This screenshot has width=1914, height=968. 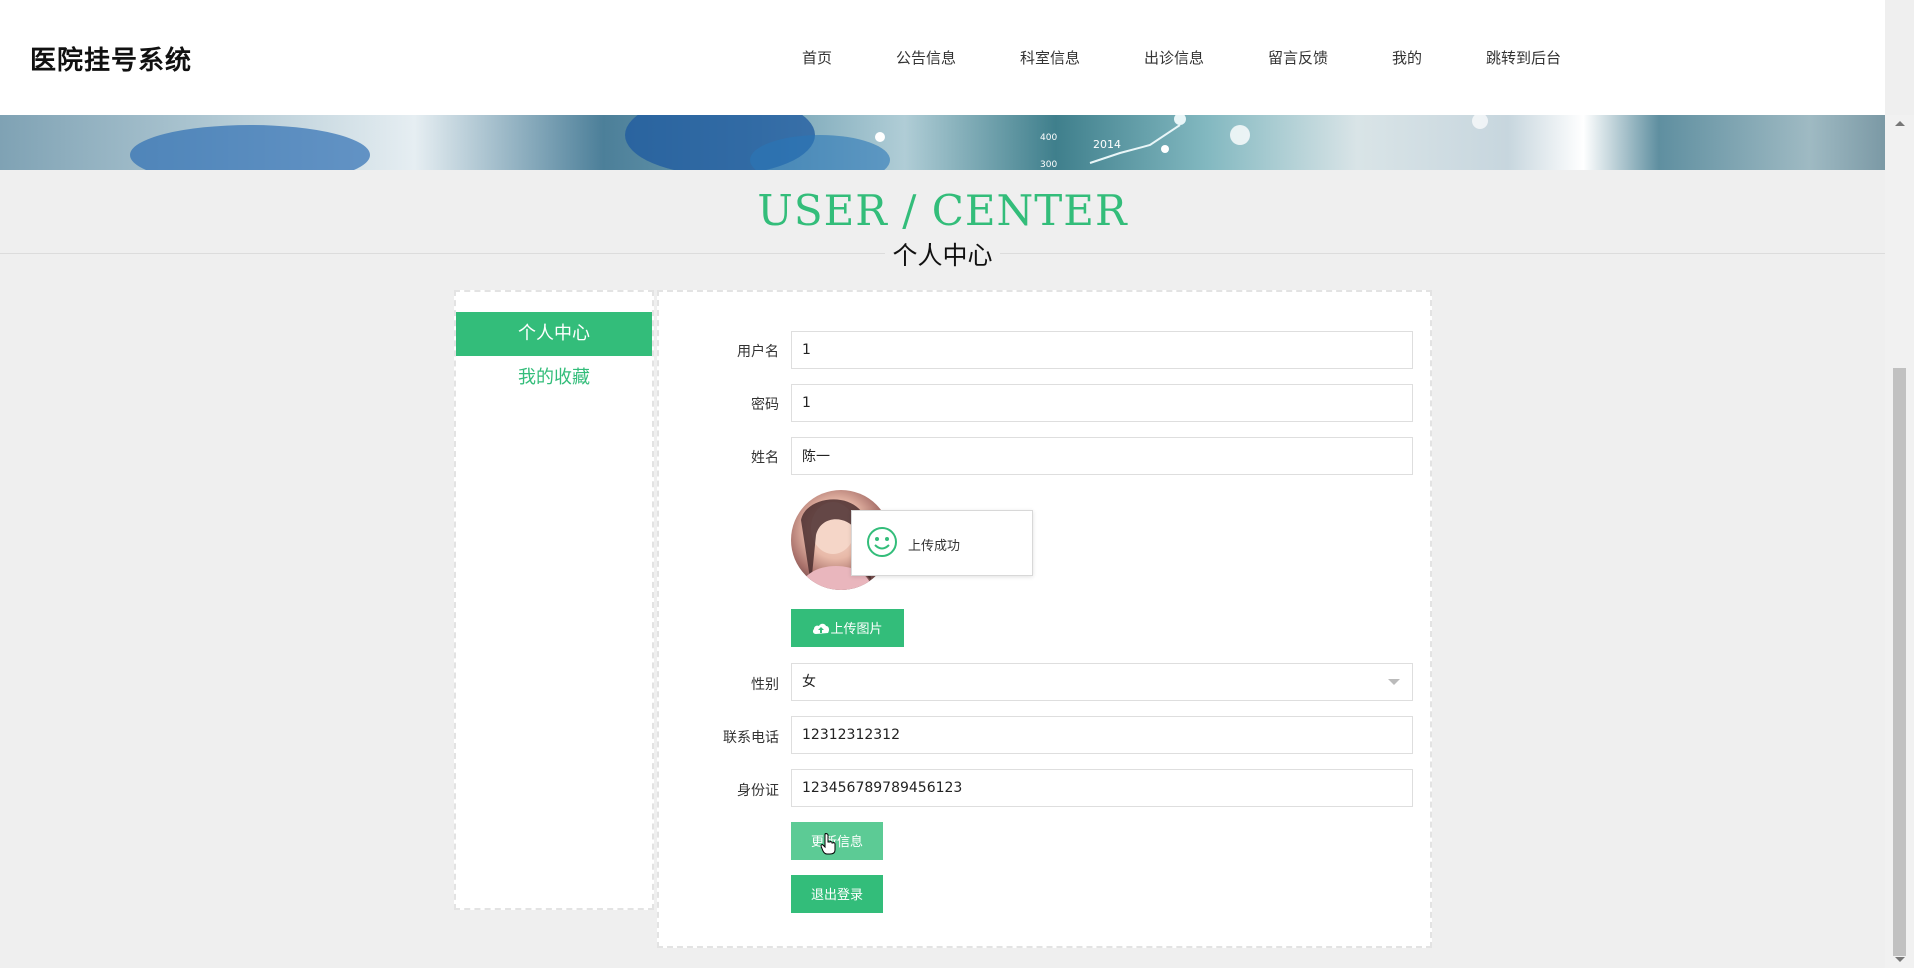 What do you see at coordinates (1050, 57) in the screenshot?
I see `nav-departments: 科室信息` at bounding box center [1050, 57].